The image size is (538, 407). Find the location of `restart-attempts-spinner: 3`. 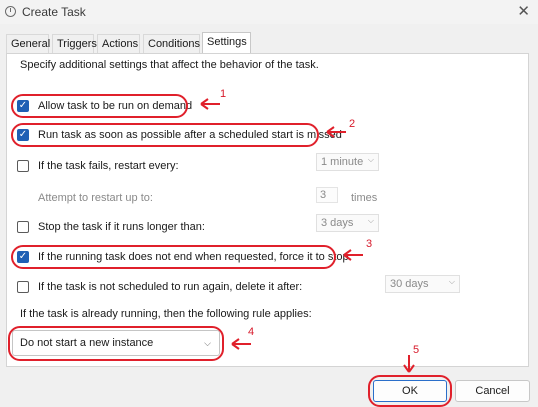

restart-attempts-spinner: 3 is located at coordinates (327, 195).